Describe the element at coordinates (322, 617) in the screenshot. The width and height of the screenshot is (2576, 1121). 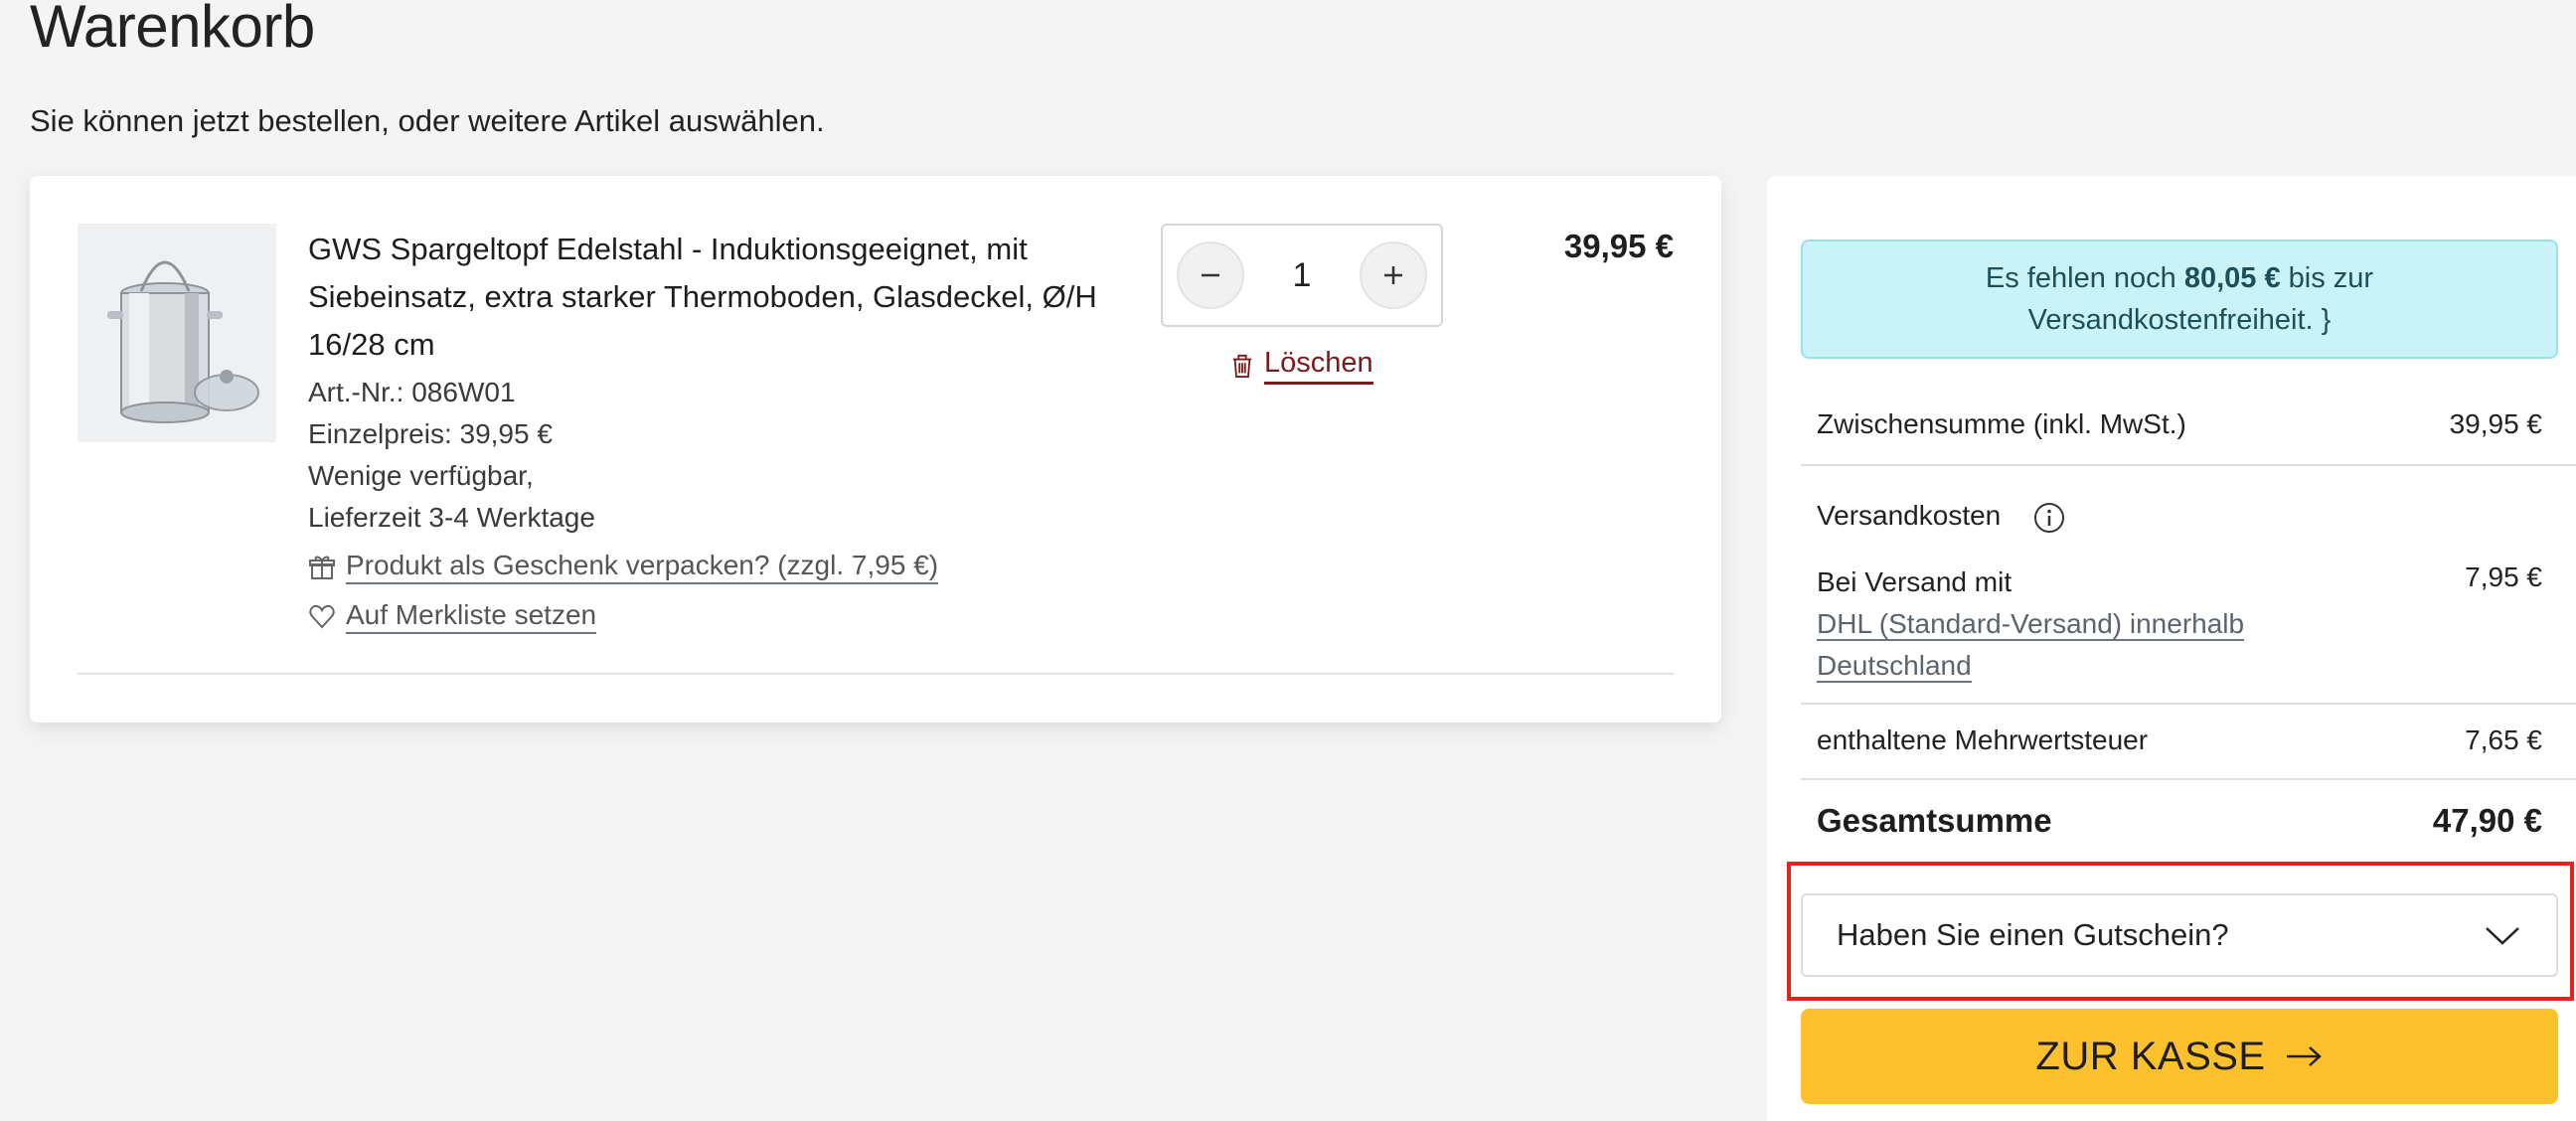
I see `heart-icon` at that location.